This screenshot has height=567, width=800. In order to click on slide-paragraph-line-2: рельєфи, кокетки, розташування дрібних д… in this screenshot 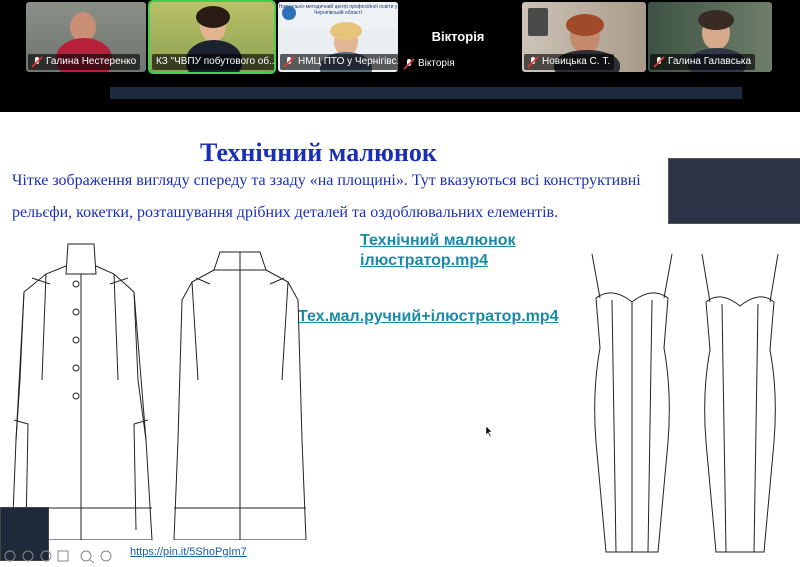, I will do `click(285, 212)`.